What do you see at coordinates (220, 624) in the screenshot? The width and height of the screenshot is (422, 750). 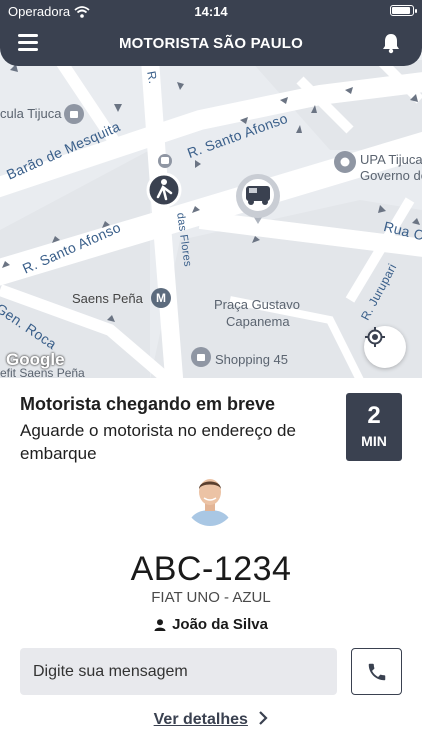 I see `driver-name: João da Silva` at bounding box center [220, 624].